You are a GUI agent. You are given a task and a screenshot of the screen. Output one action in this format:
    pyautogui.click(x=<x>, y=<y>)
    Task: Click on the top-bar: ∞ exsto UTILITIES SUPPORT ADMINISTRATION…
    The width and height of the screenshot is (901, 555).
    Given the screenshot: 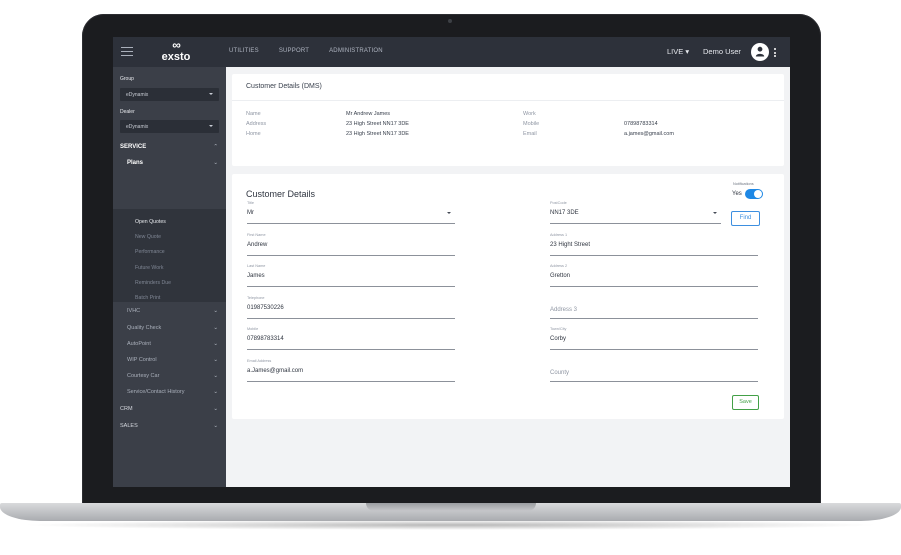 What is the action you would take?
    pyautogui.click(x=451, y=52)
    